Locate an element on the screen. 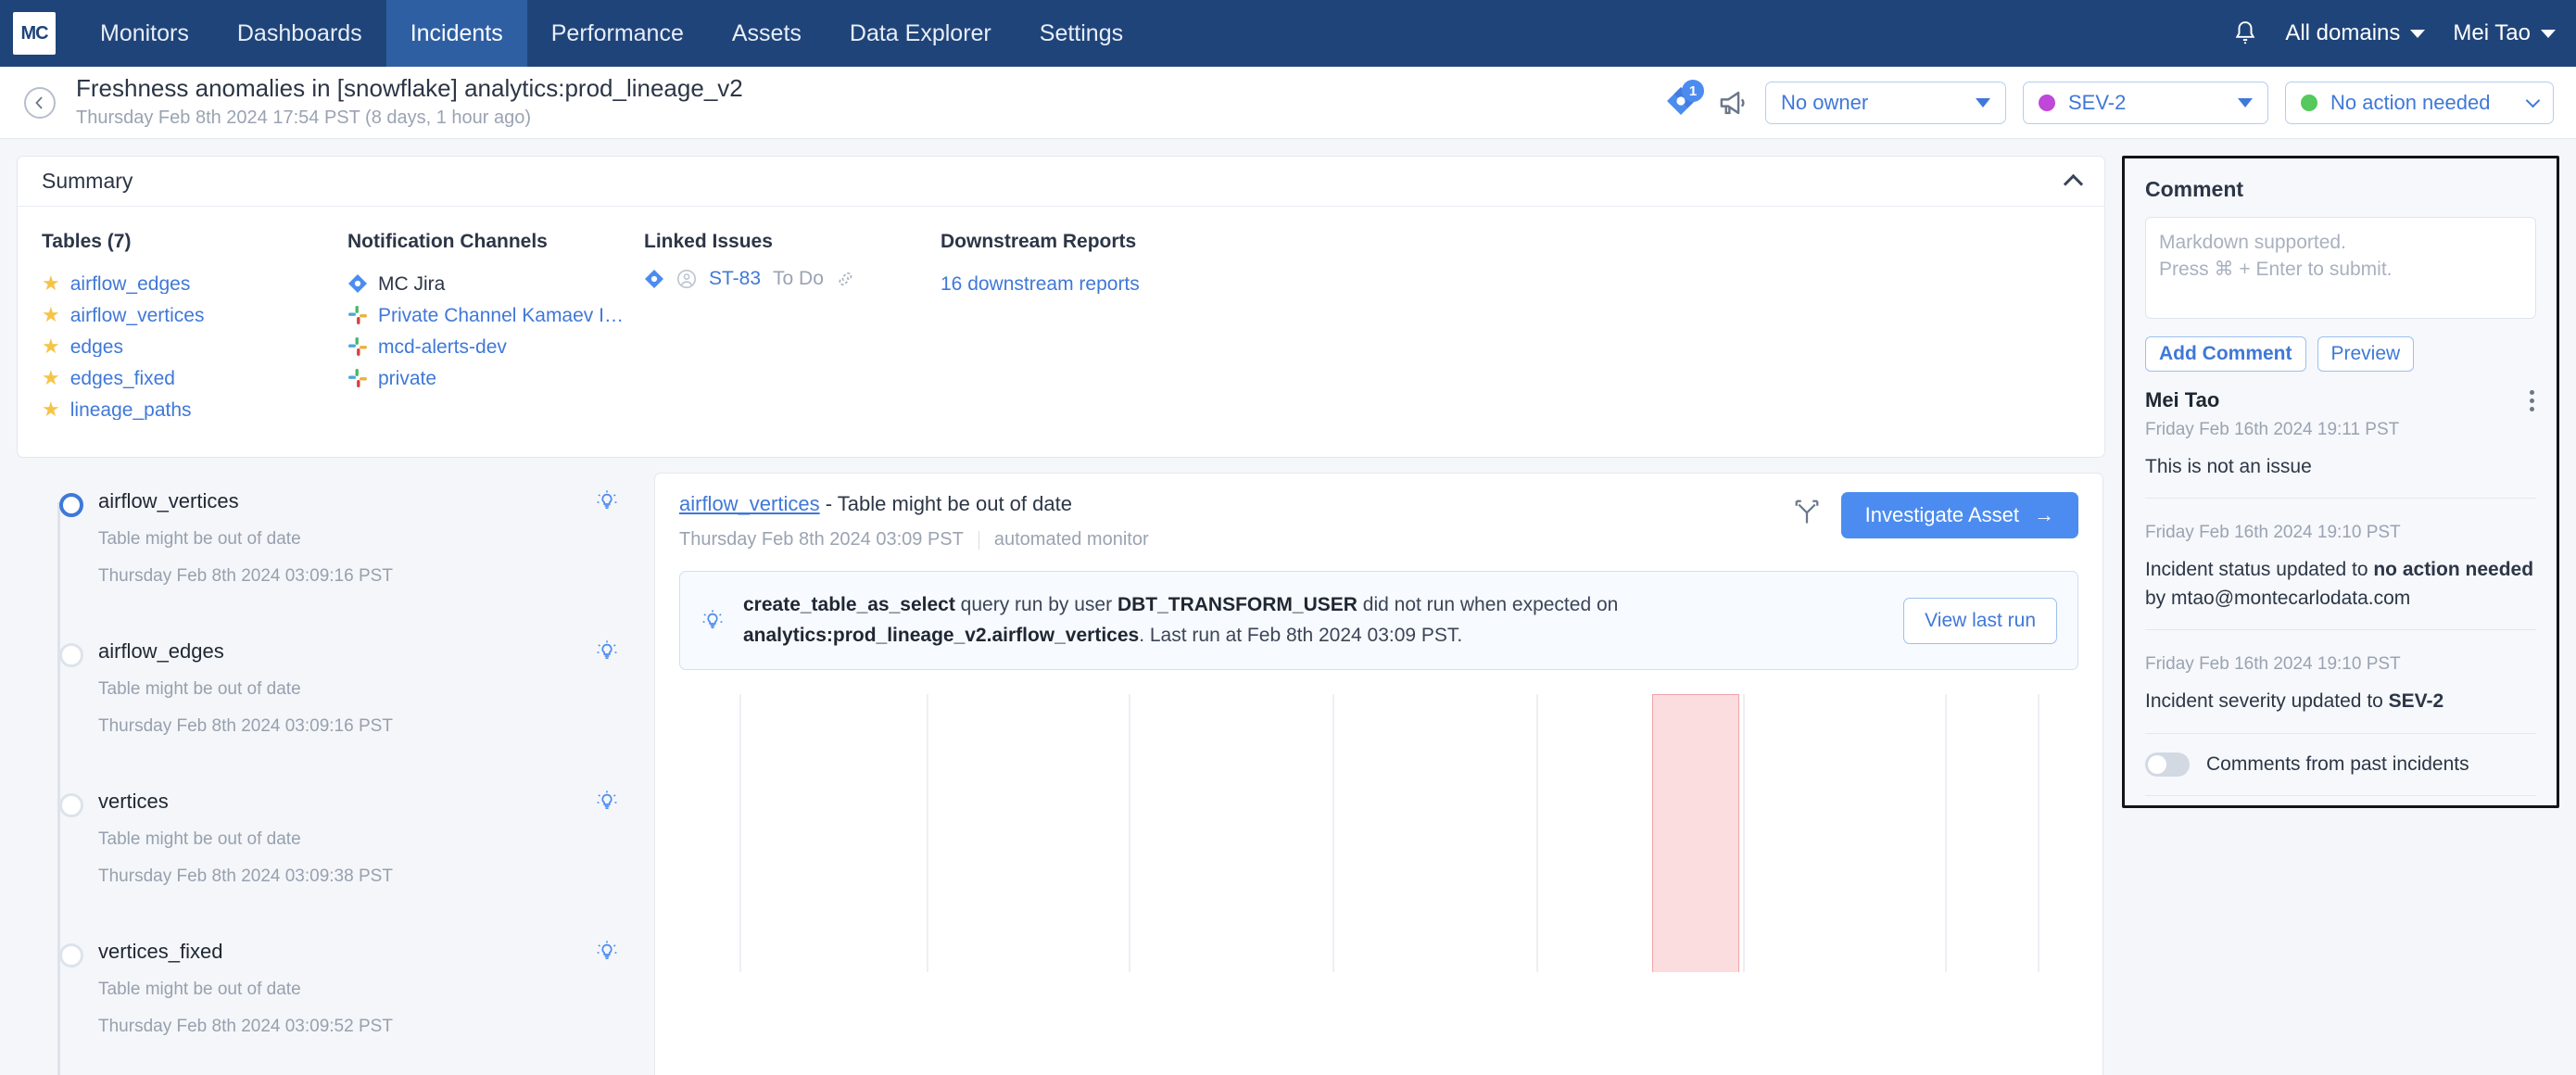 The width and height of the screenshot is (2576, 1075). tables-heading: Tables (7) is located at coordinates (87, 241).